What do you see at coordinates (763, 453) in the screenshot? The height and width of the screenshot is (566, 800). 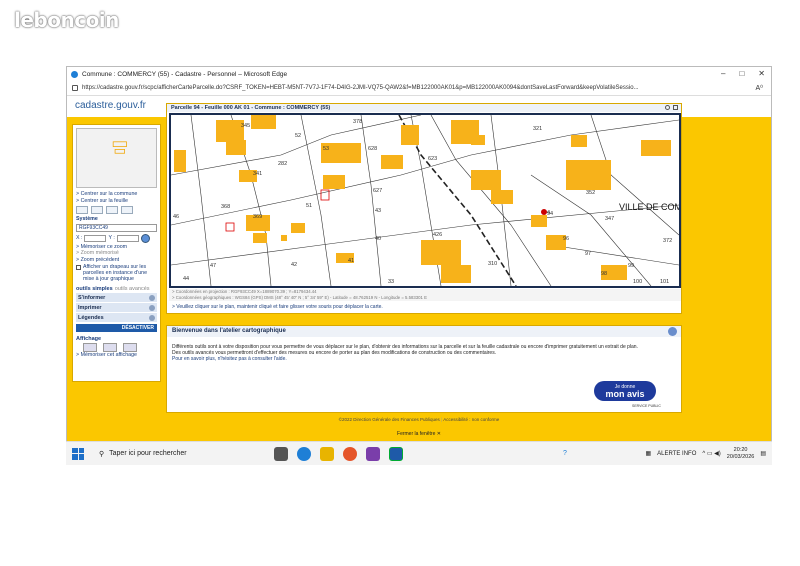 I see `notifications-icon: ▤` at bounding box center [763, 453].